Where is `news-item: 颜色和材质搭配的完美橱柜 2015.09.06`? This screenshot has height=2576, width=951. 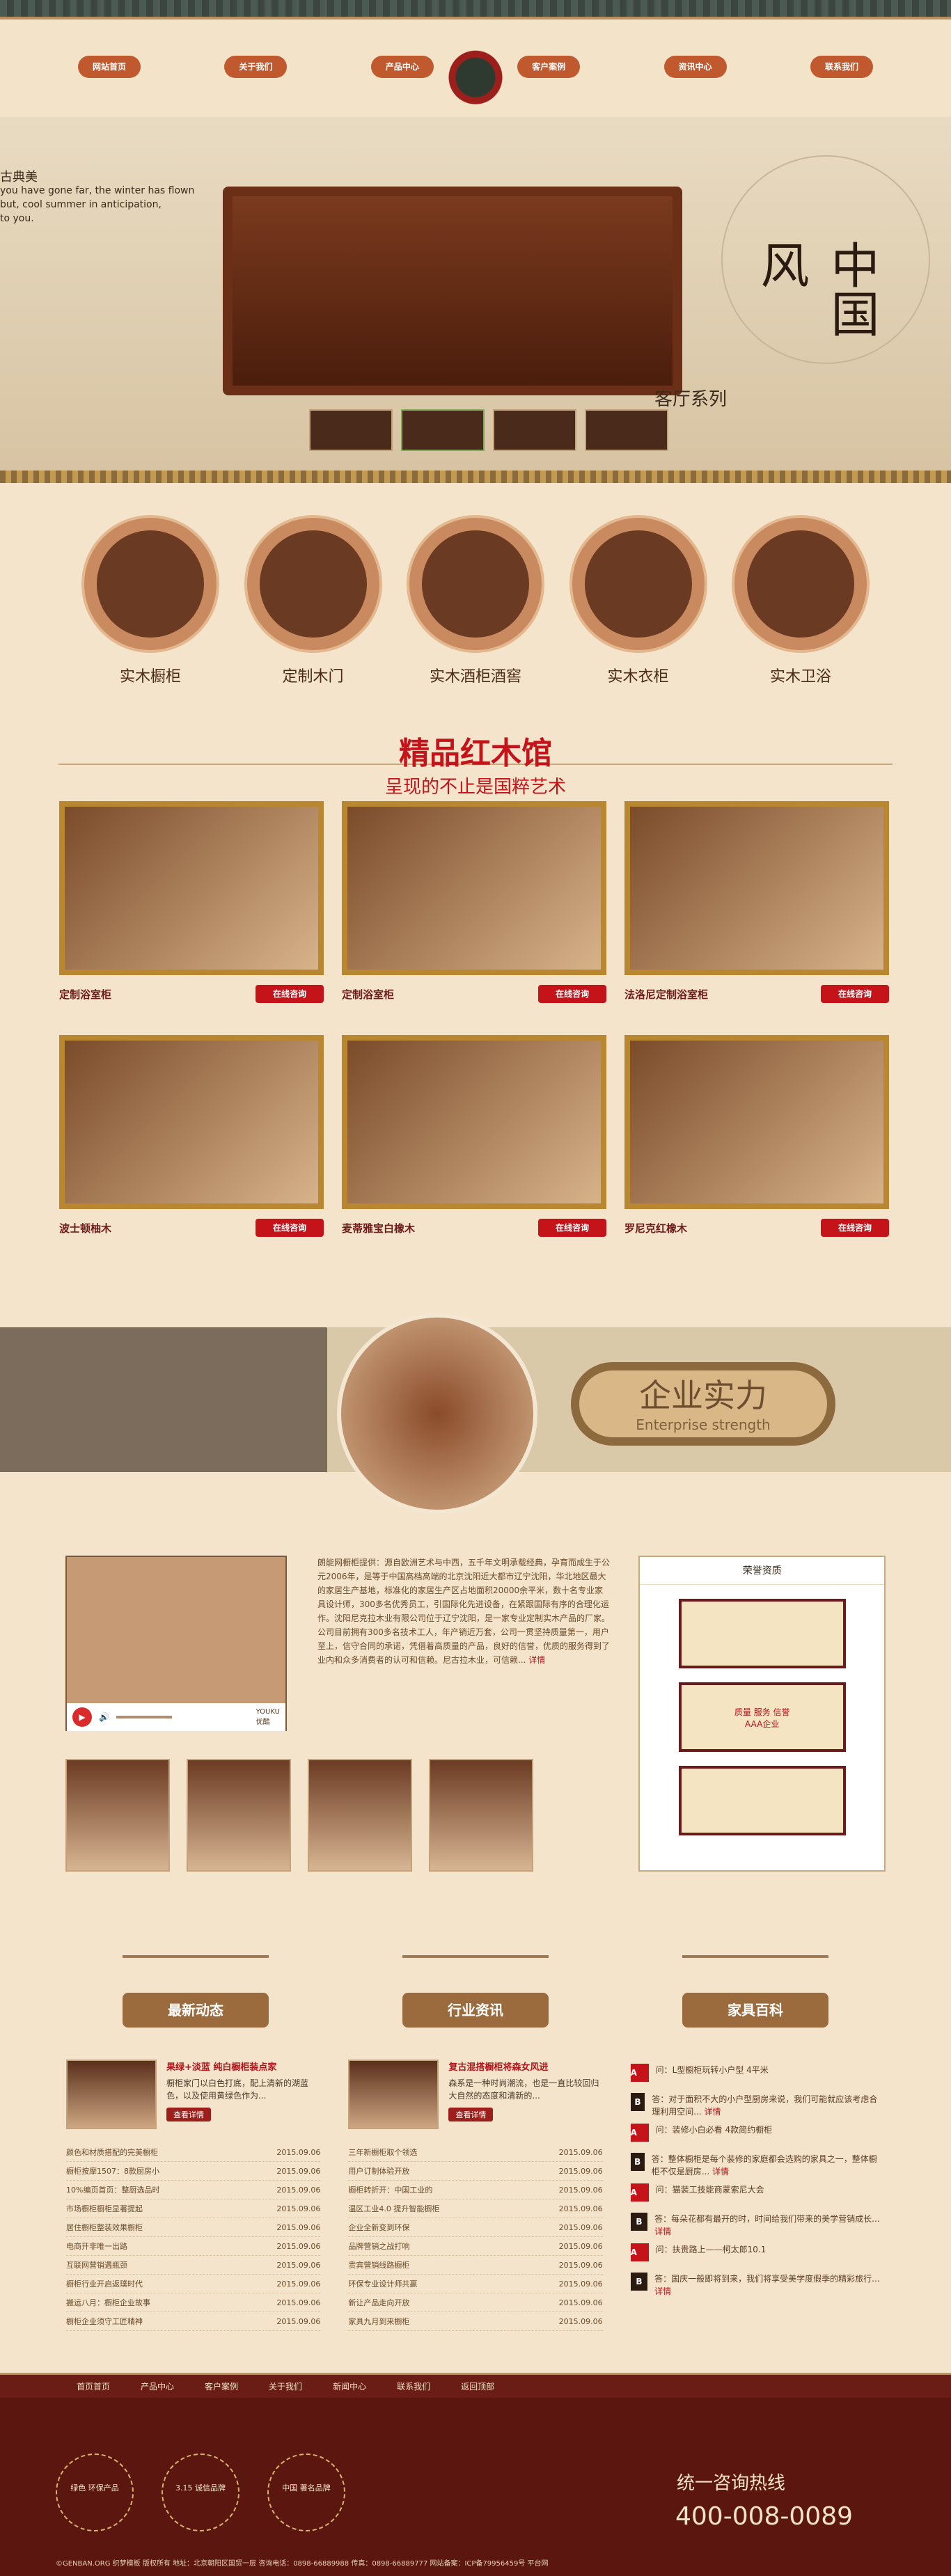 news-item: 颜色和材质搭配的完美橱柜 2015.09.06 is located at coordinates (193, 2152).